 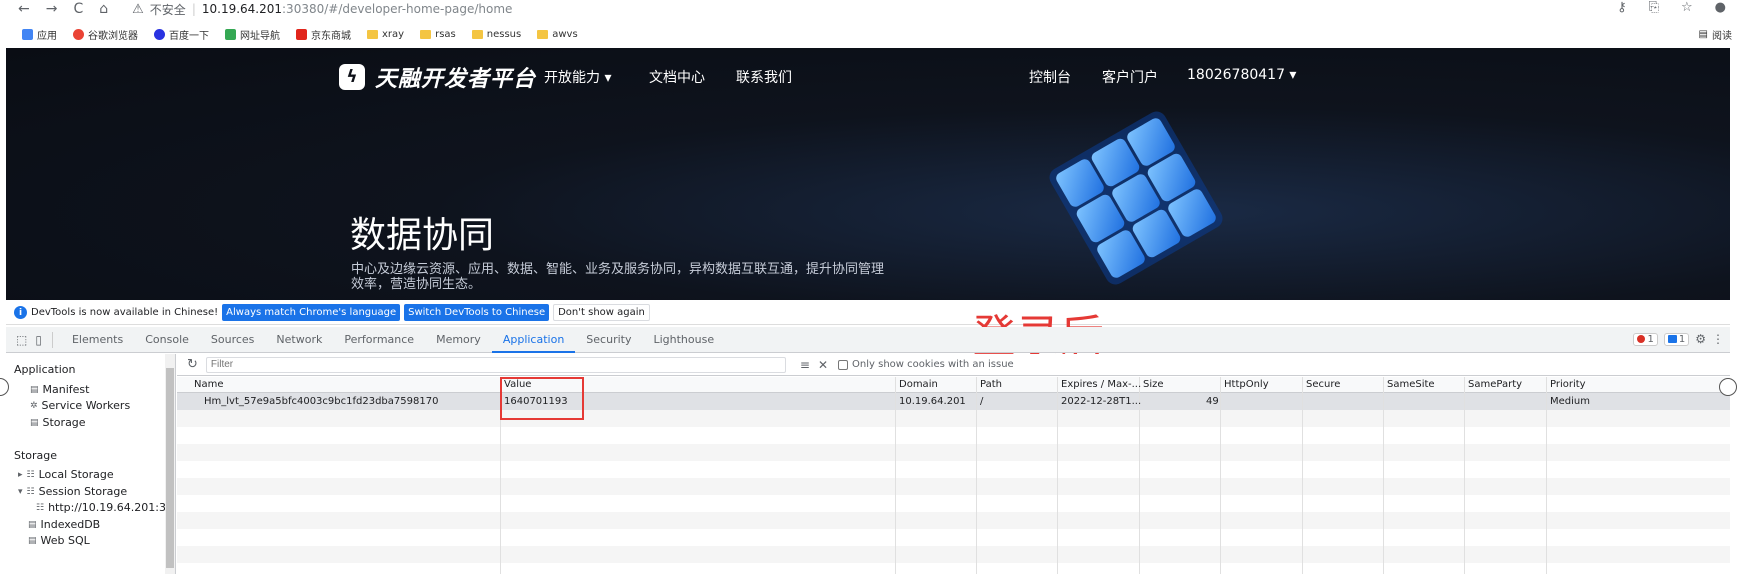 What do you see at coordinates (103, 9) in the screenshot?
I see `home-icon: ⌂` at bounding box center [103, 9].